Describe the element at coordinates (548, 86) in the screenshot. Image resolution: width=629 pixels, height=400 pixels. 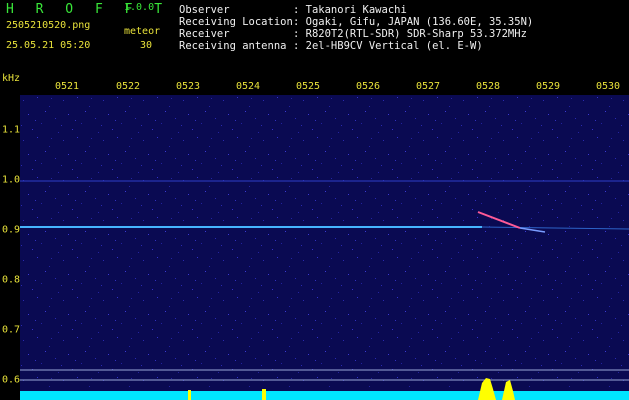
I see `time-tick: 0529` at that location.